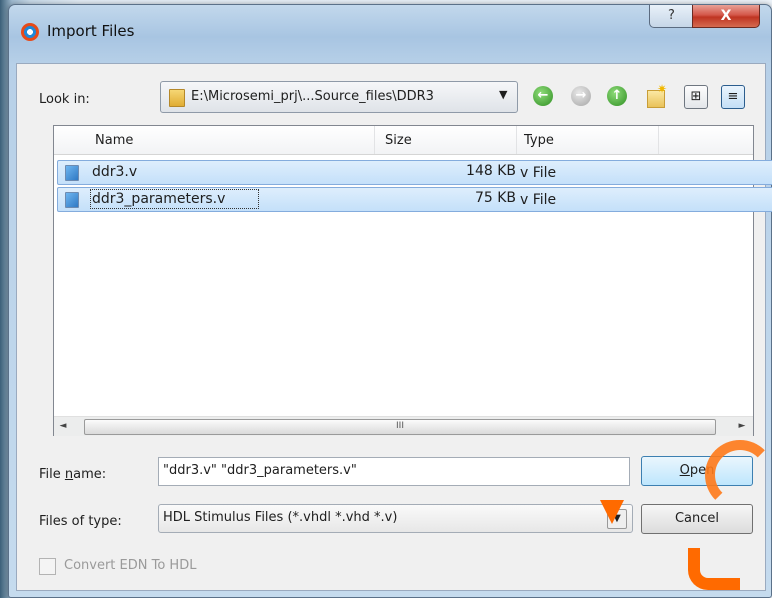 The width and height of the screenshot is (772, 598). Describe the element at coordinates (114, 140) in the screenshot. I see `column-header-name: Name` at that location.